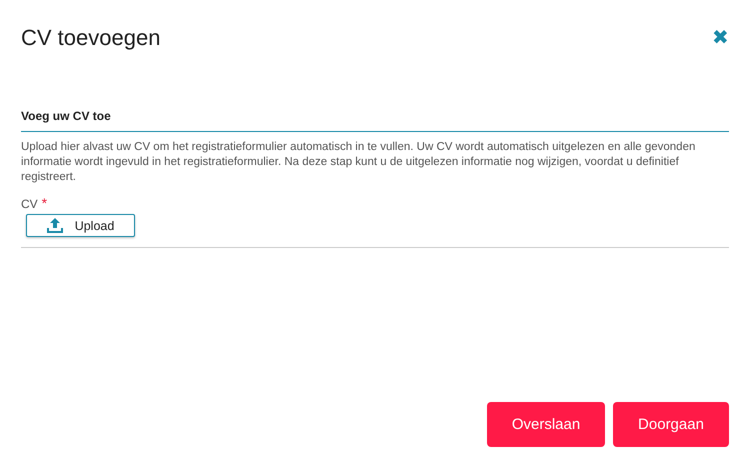 The width and height of the screenshot is (753, 471). Describe the element at coordinates (29, 204) in the screenshot. I see `field-label: CV` at that location.